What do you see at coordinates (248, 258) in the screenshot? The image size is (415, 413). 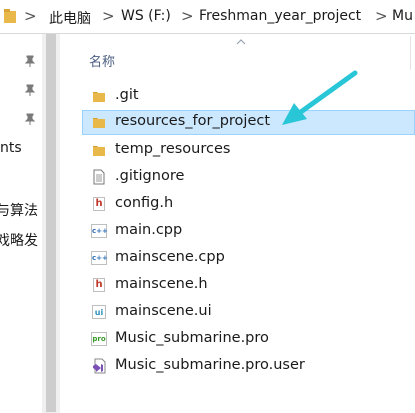 I see `file-row-mainscene-cpp: c++ mainscene.cpp` at bounding box center [248, 258].